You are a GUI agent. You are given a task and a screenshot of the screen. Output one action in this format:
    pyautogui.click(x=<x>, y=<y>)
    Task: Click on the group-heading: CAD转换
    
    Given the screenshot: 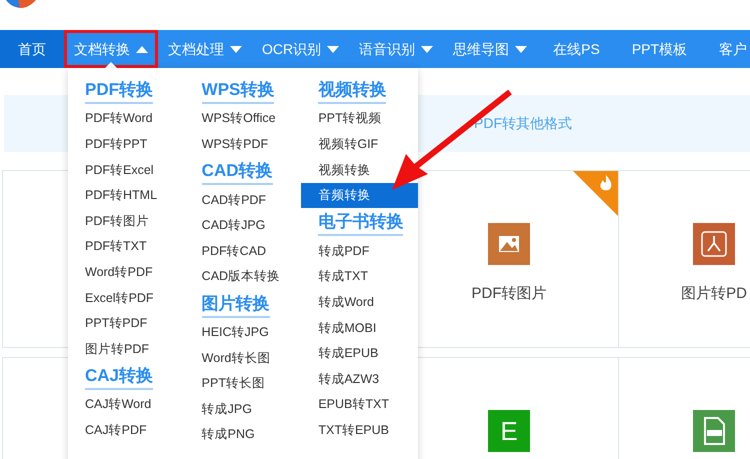 What is the action you would take?
    pyautogui.click(x=237, y=172)
    